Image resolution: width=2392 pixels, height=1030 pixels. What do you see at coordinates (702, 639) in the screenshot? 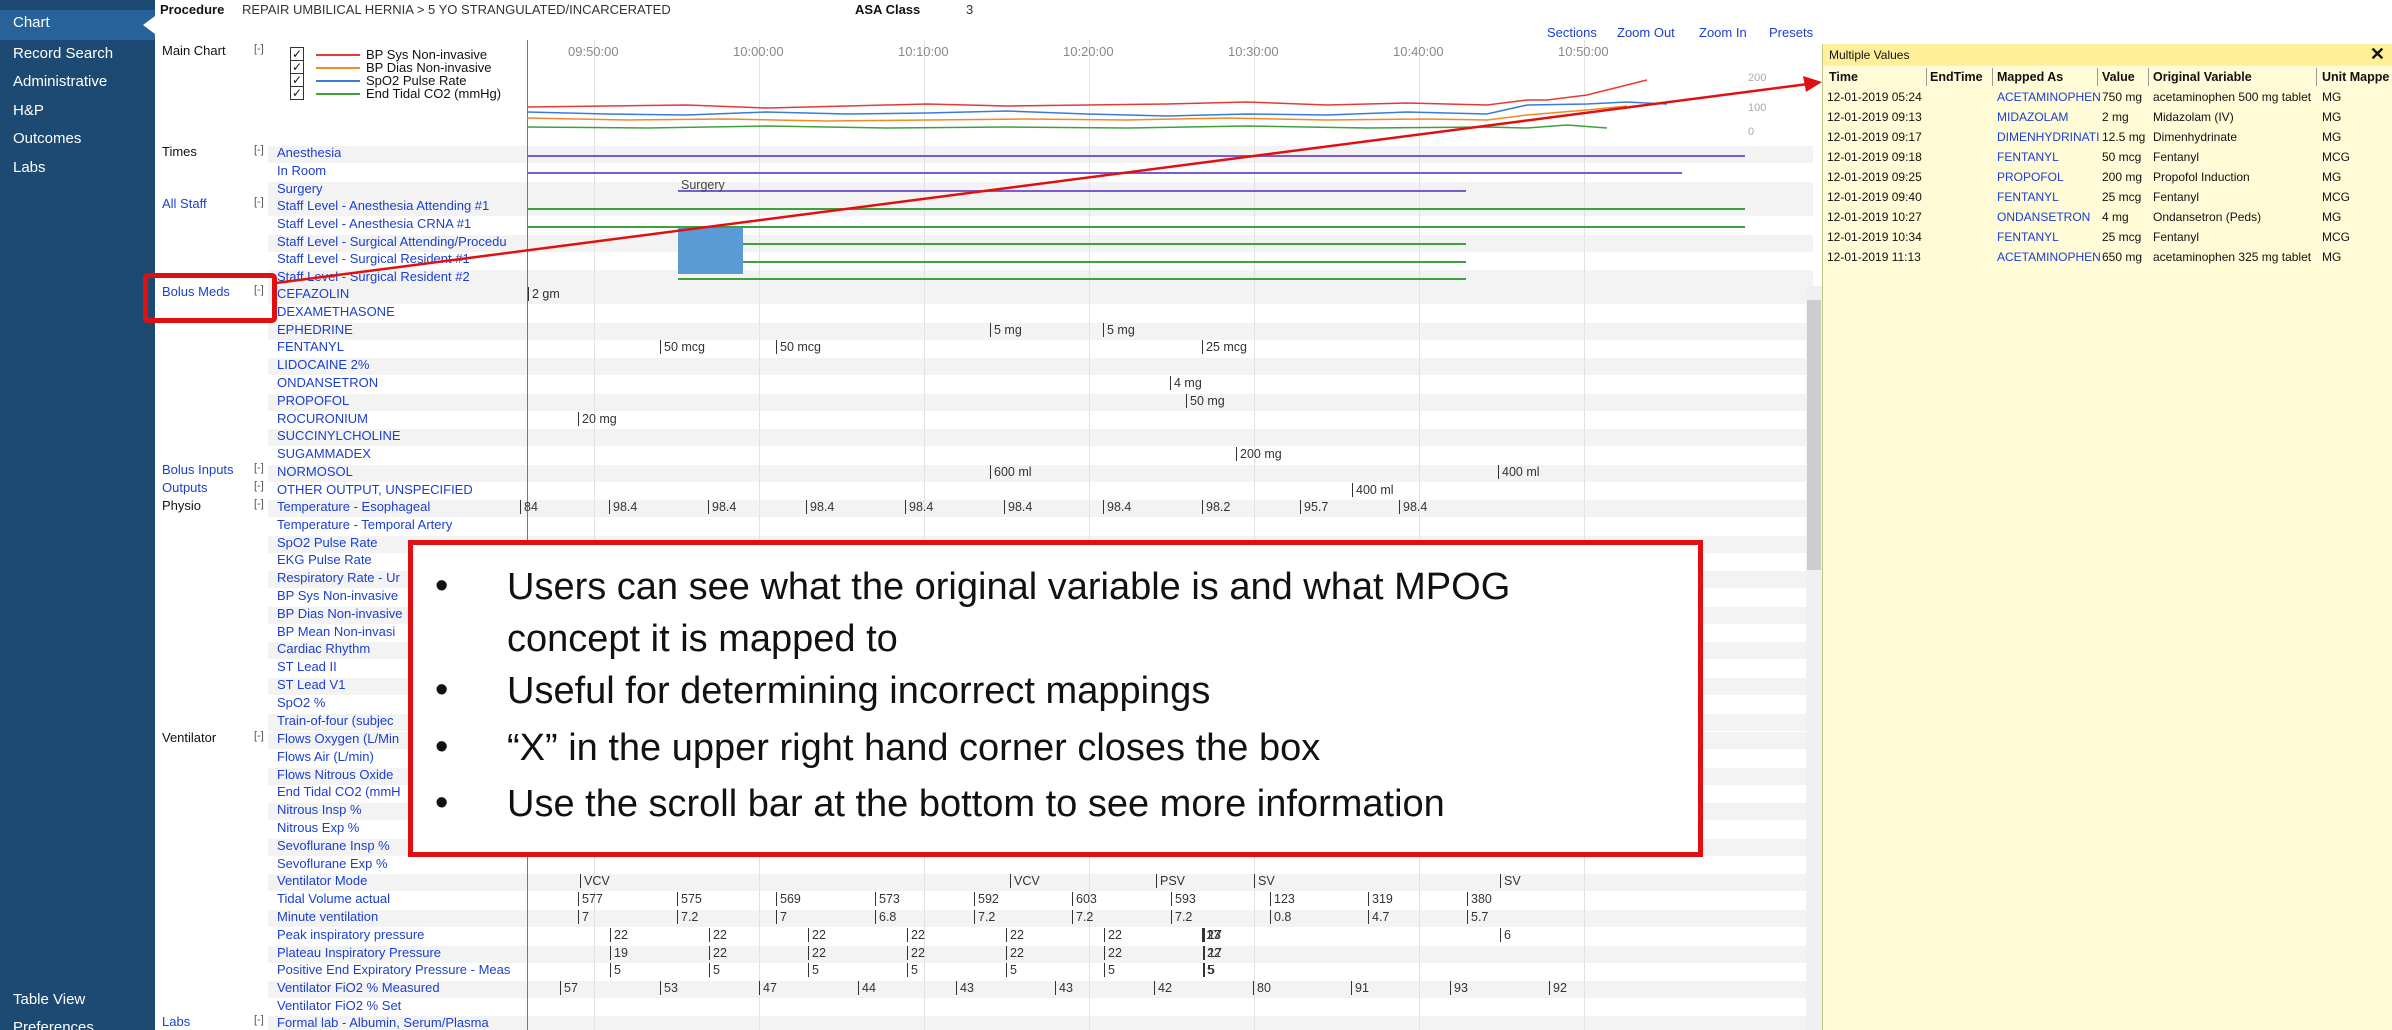
I see `callout-bullet-continued: concept it is mapped to` at bounding box center [702, 639].